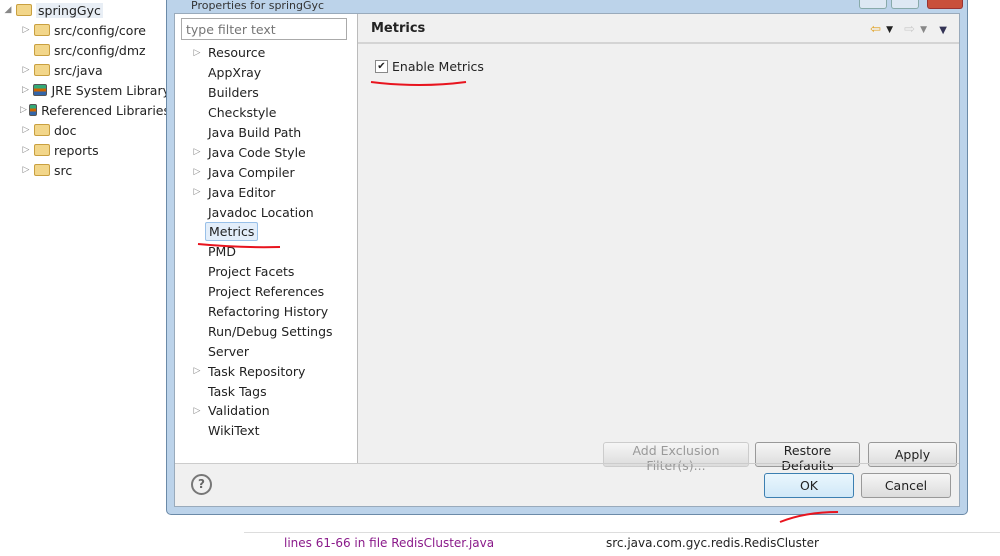  Describe the element at coordinates (262, 93) in the screenshot. I see `nav-item-builders: Builders` at that location.